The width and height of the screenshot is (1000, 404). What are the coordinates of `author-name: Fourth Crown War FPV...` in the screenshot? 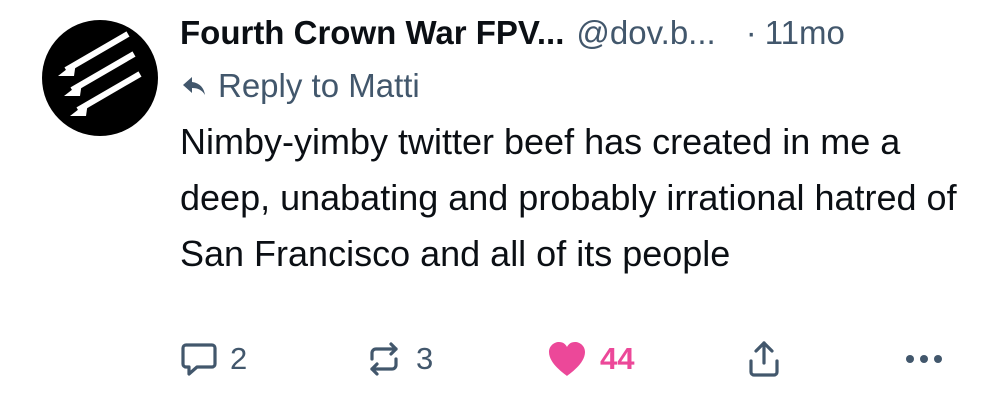 It's located at (372, 33).